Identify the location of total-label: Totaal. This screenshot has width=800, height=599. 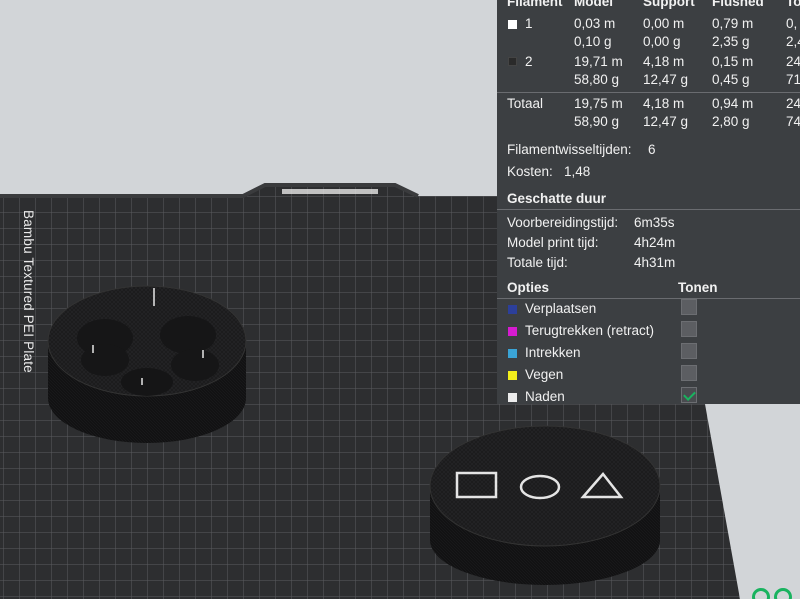
(525, 103).